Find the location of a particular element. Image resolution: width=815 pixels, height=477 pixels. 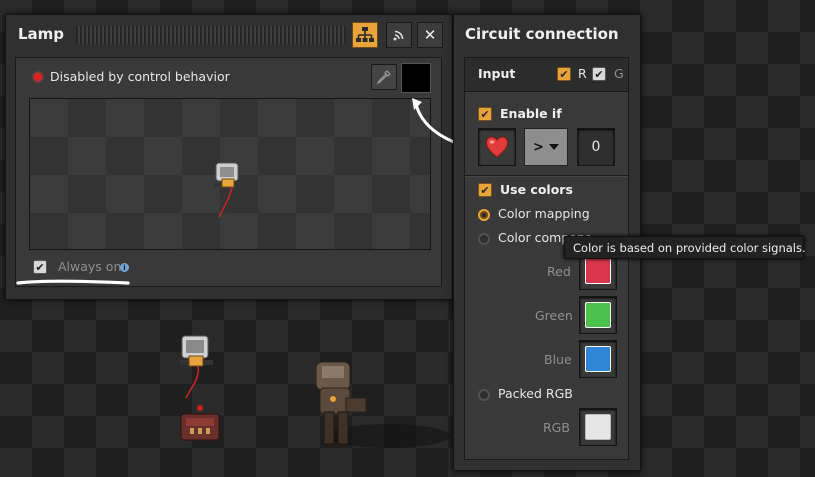

green-wire-checkbox: ✔ is located at coordinates (599, 74).